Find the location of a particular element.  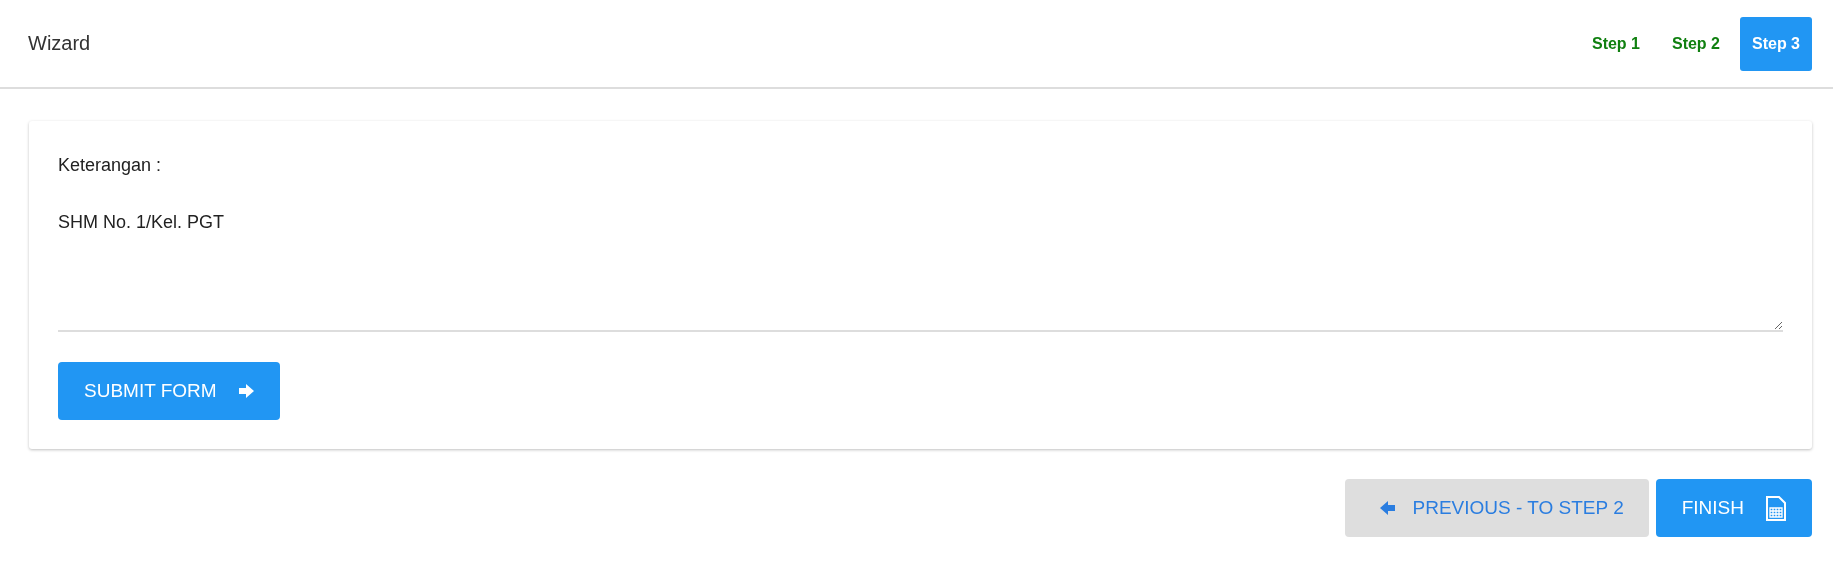

arrow-left-icon is located at coordinates (1387, 508).